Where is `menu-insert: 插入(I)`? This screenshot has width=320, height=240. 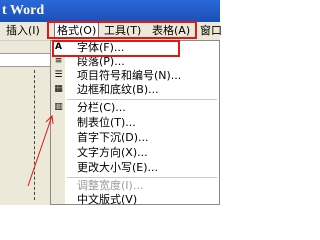
menu-insert: 插入(I) is located at coordinates (23, 31).